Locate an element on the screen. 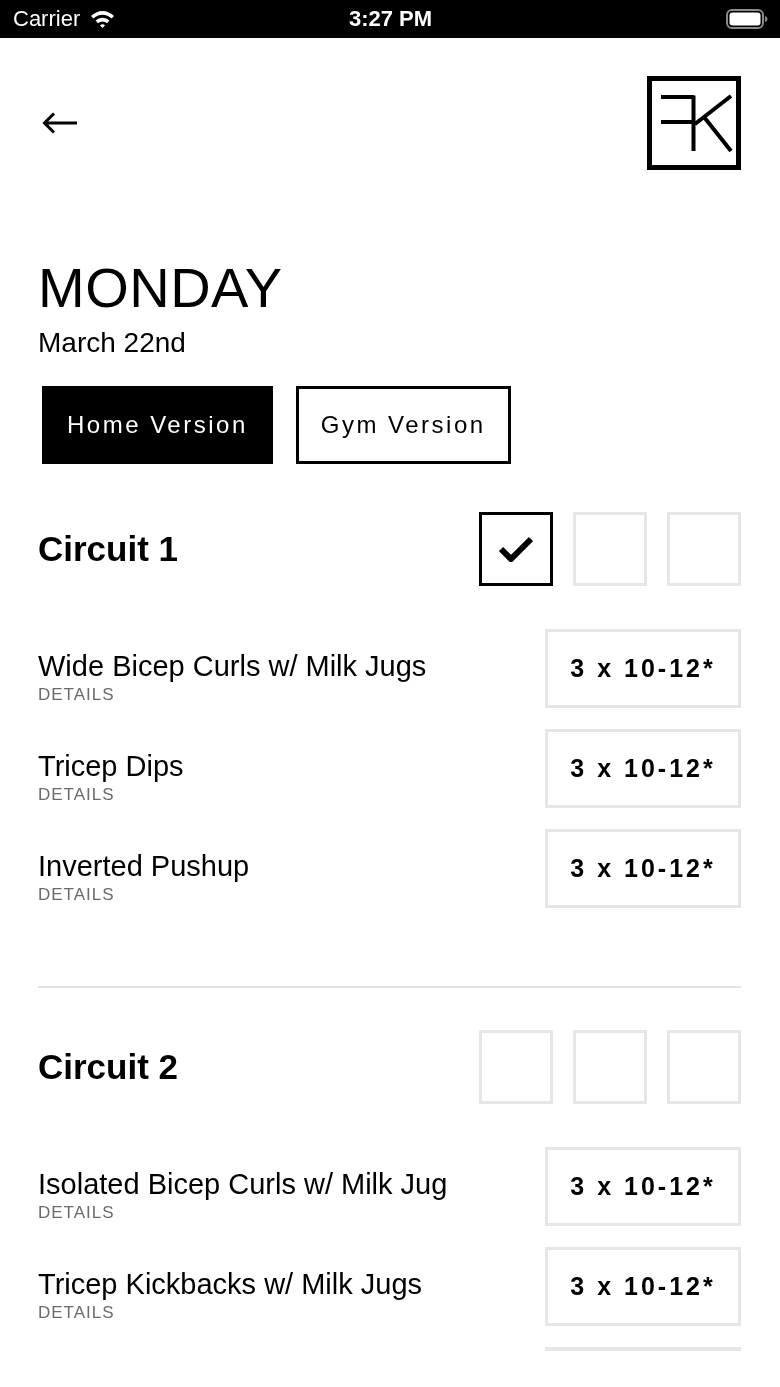  status-time: 3:27 PM is located at coordinates (390, 19).